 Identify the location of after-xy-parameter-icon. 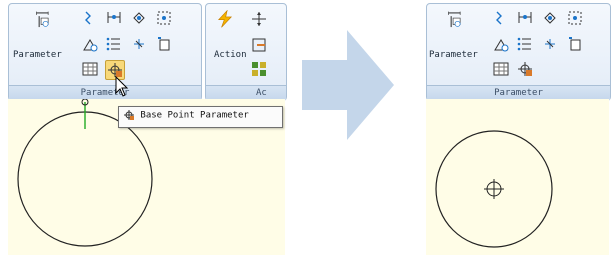
(575, 18).